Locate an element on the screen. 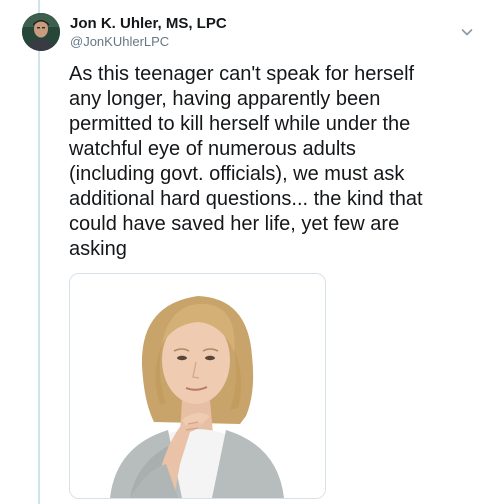  author-avatar is located at coordinates (41, 32).